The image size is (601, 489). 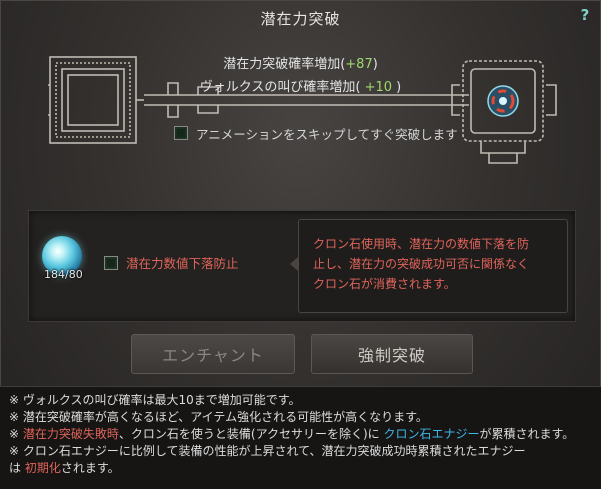 What do you see at coordinates (359, 64) in the screenshot?
I see `breakthrough-rate-value: +87` at bounding box center [359, 64].